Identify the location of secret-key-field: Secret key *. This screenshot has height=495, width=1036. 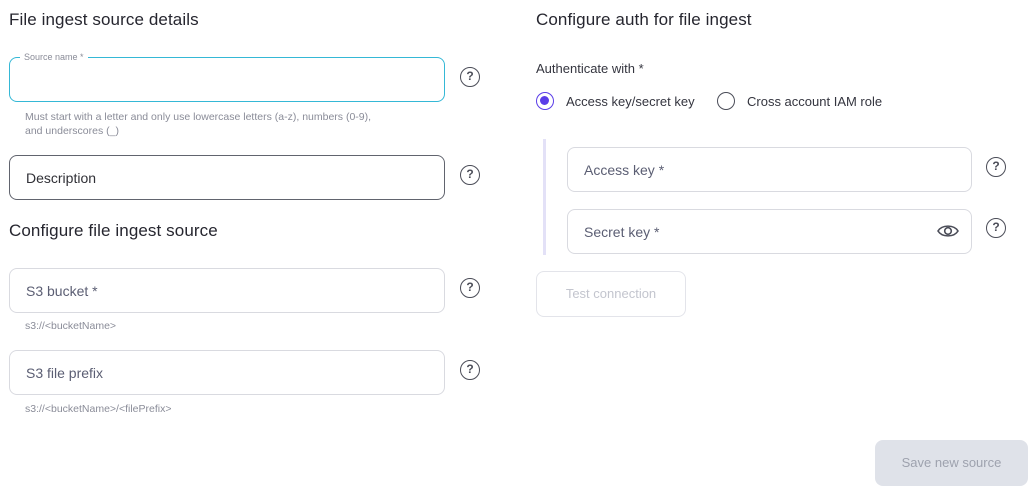
(769, 231).